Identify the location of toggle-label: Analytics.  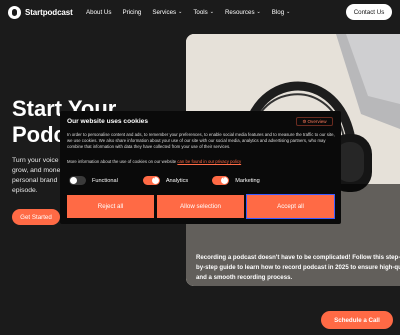
(177, 180).